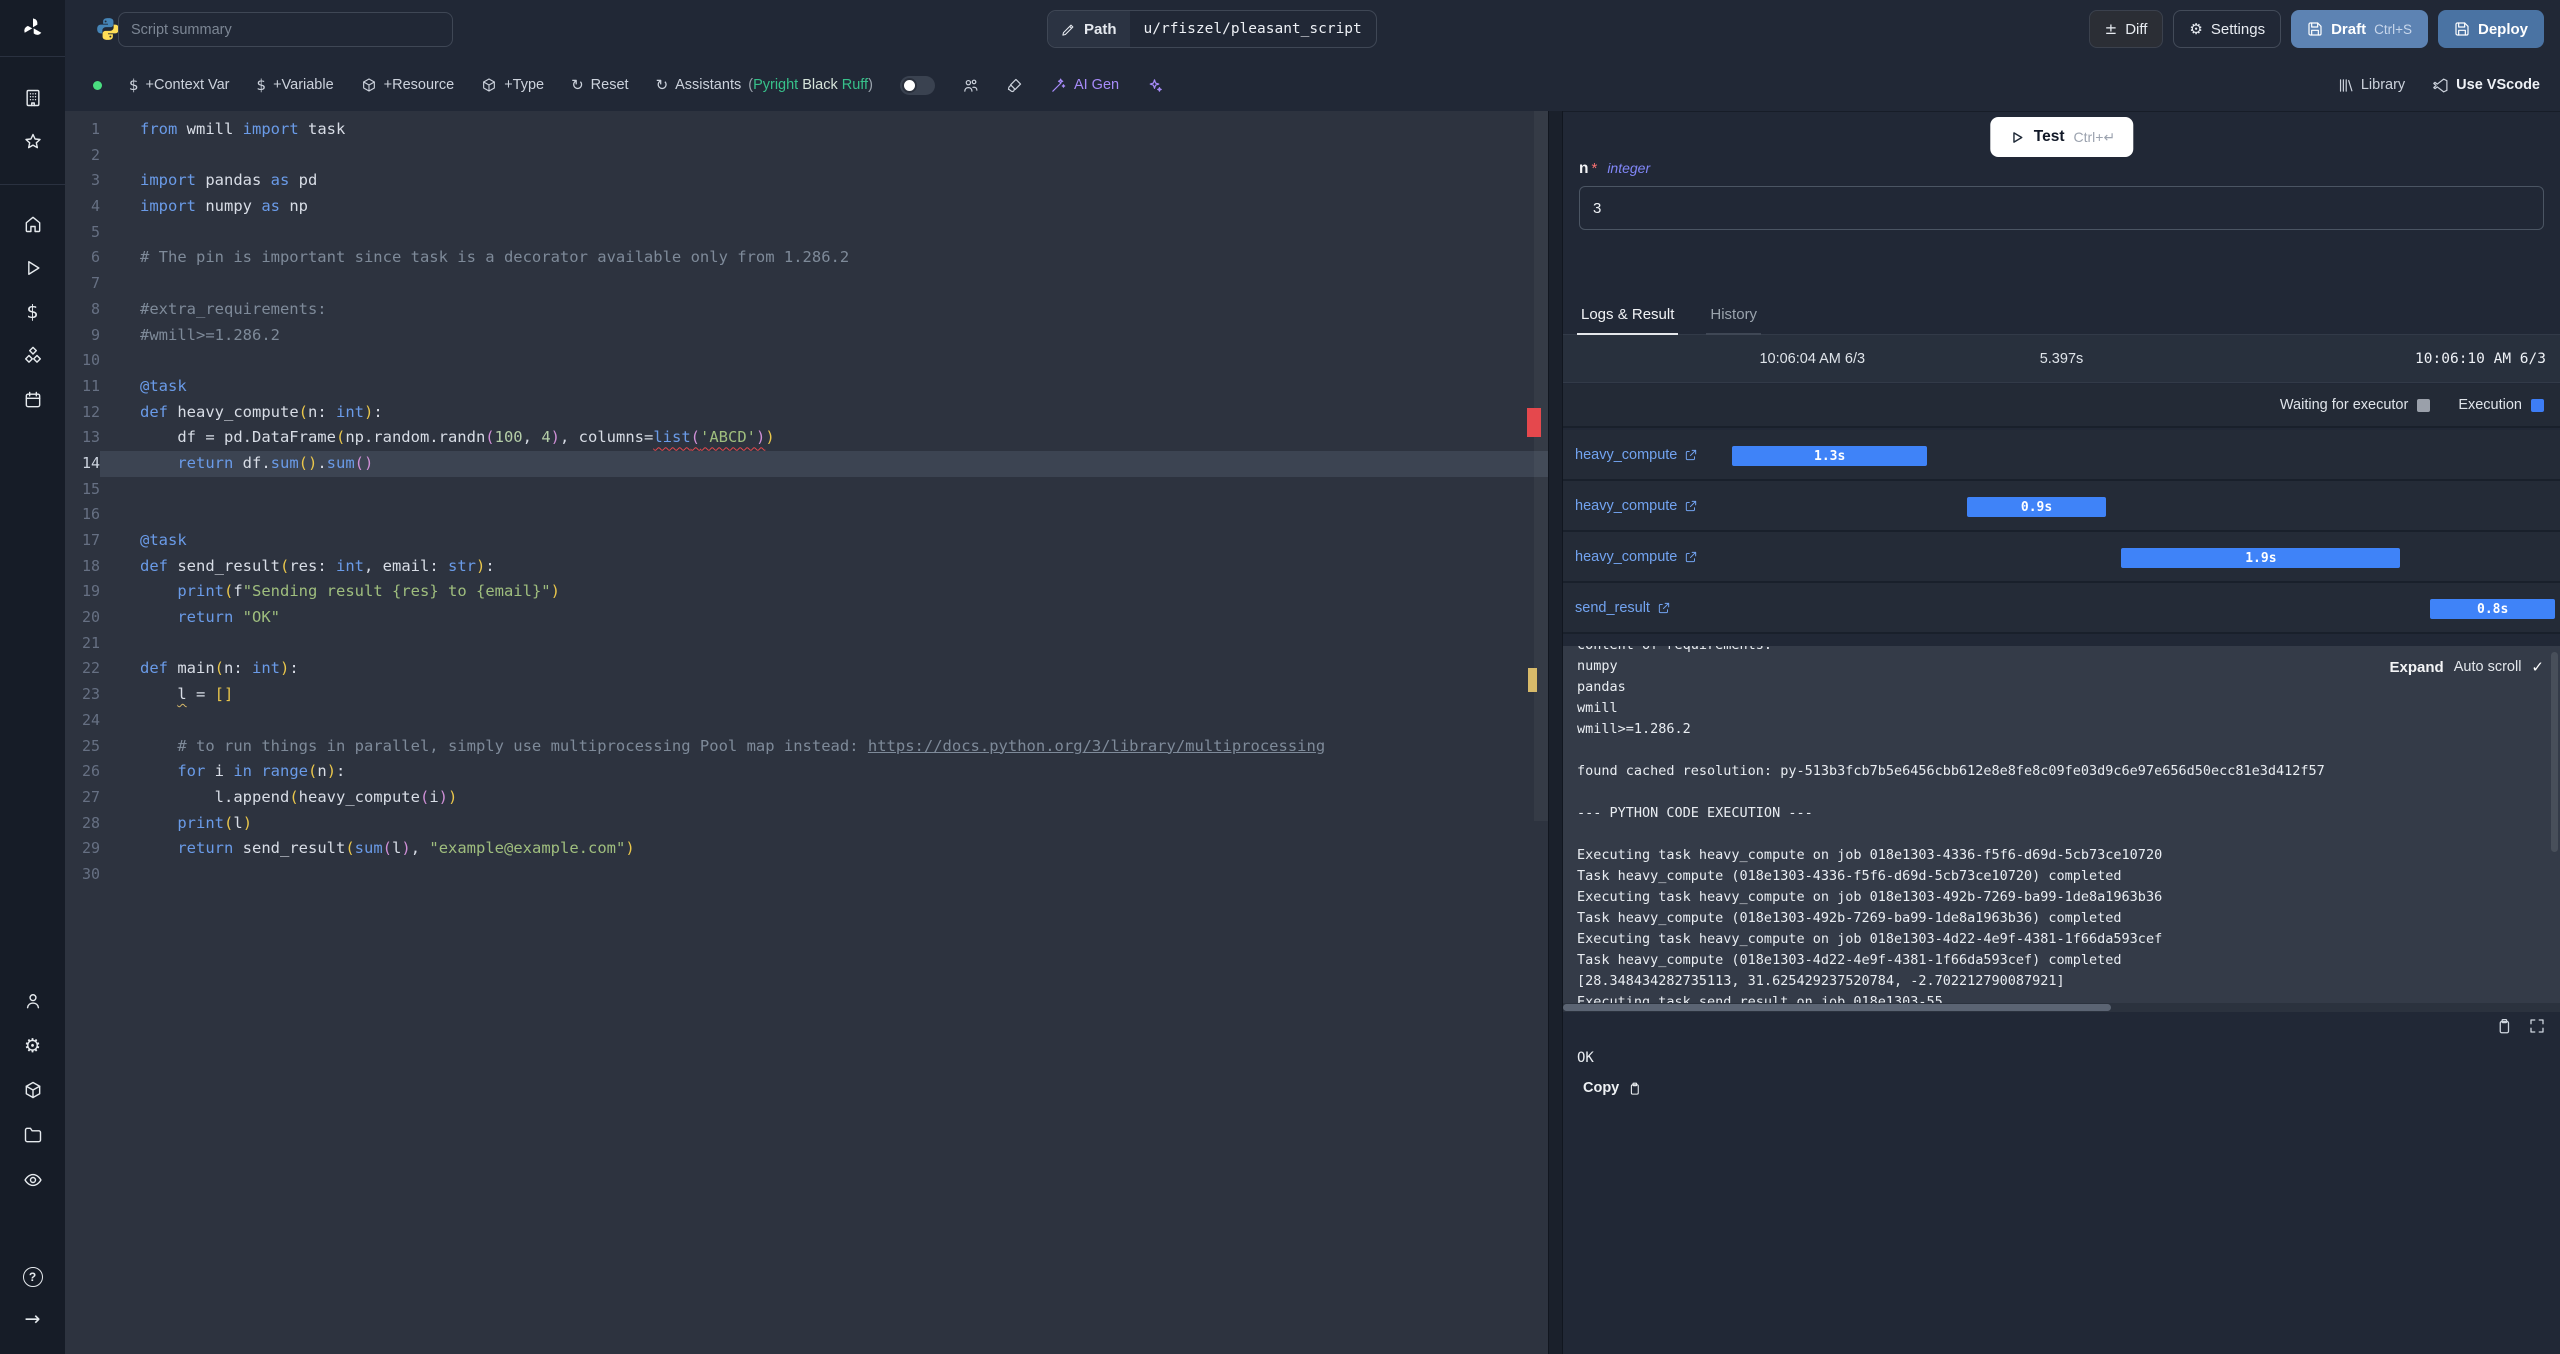 The height and width of the screenshot is (1354, 2560). What do you see at coordinates (806, 310) in the screenshot?
I see `code-line: 8 #extra_requirements:` at bounding box center [806, 310].